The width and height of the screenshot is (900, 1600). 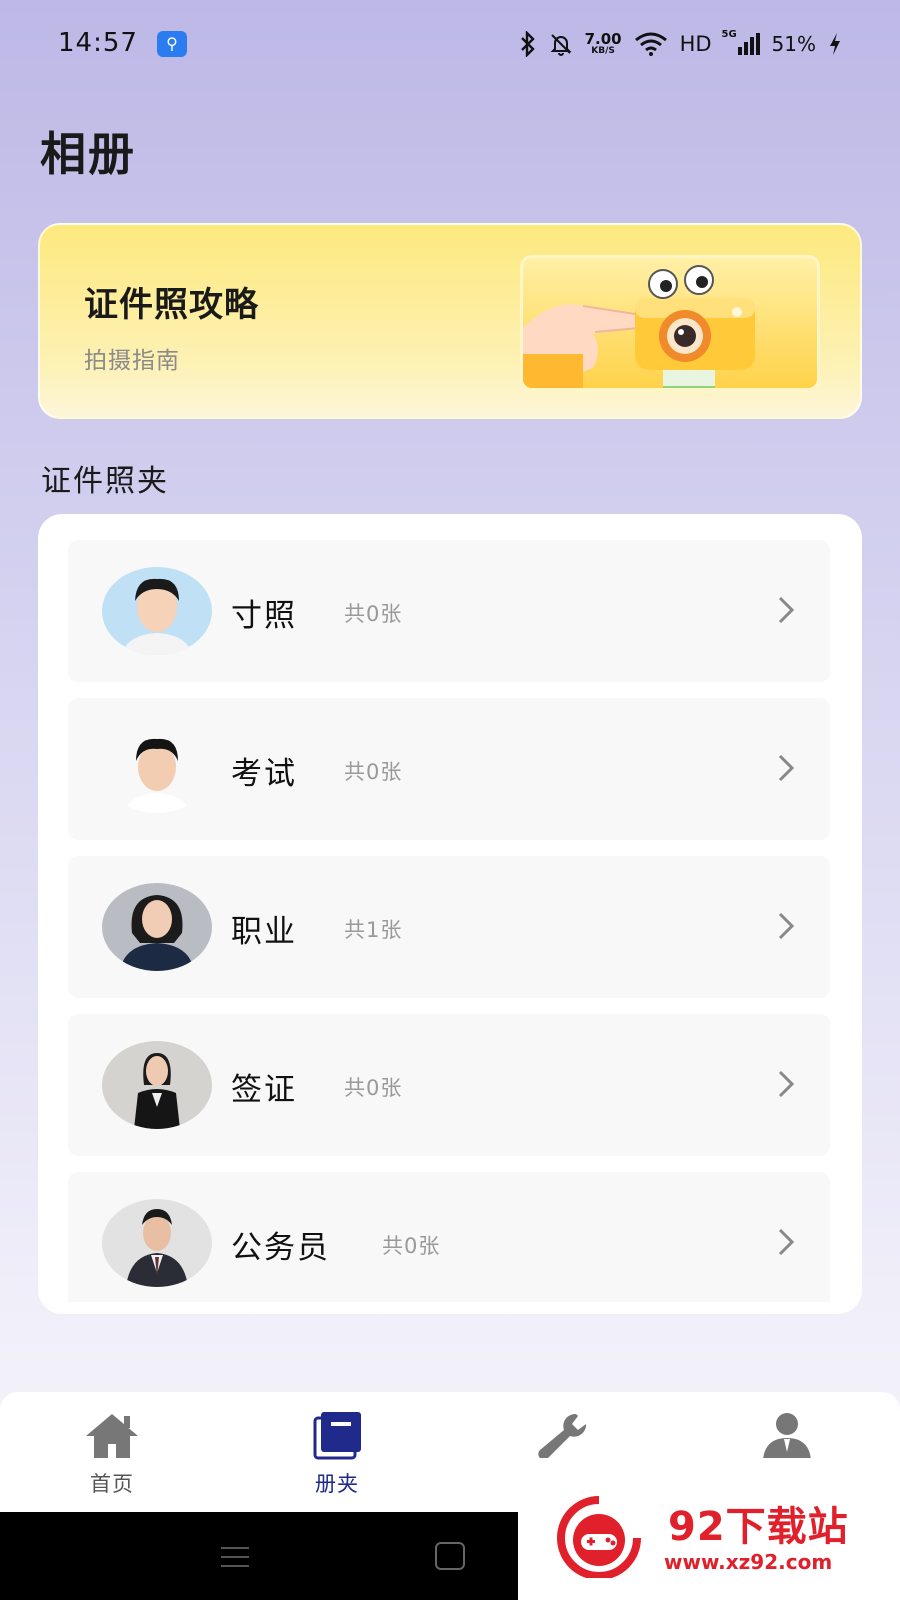 I want to click on bluetooth-icon, so click(x=527, y=44).